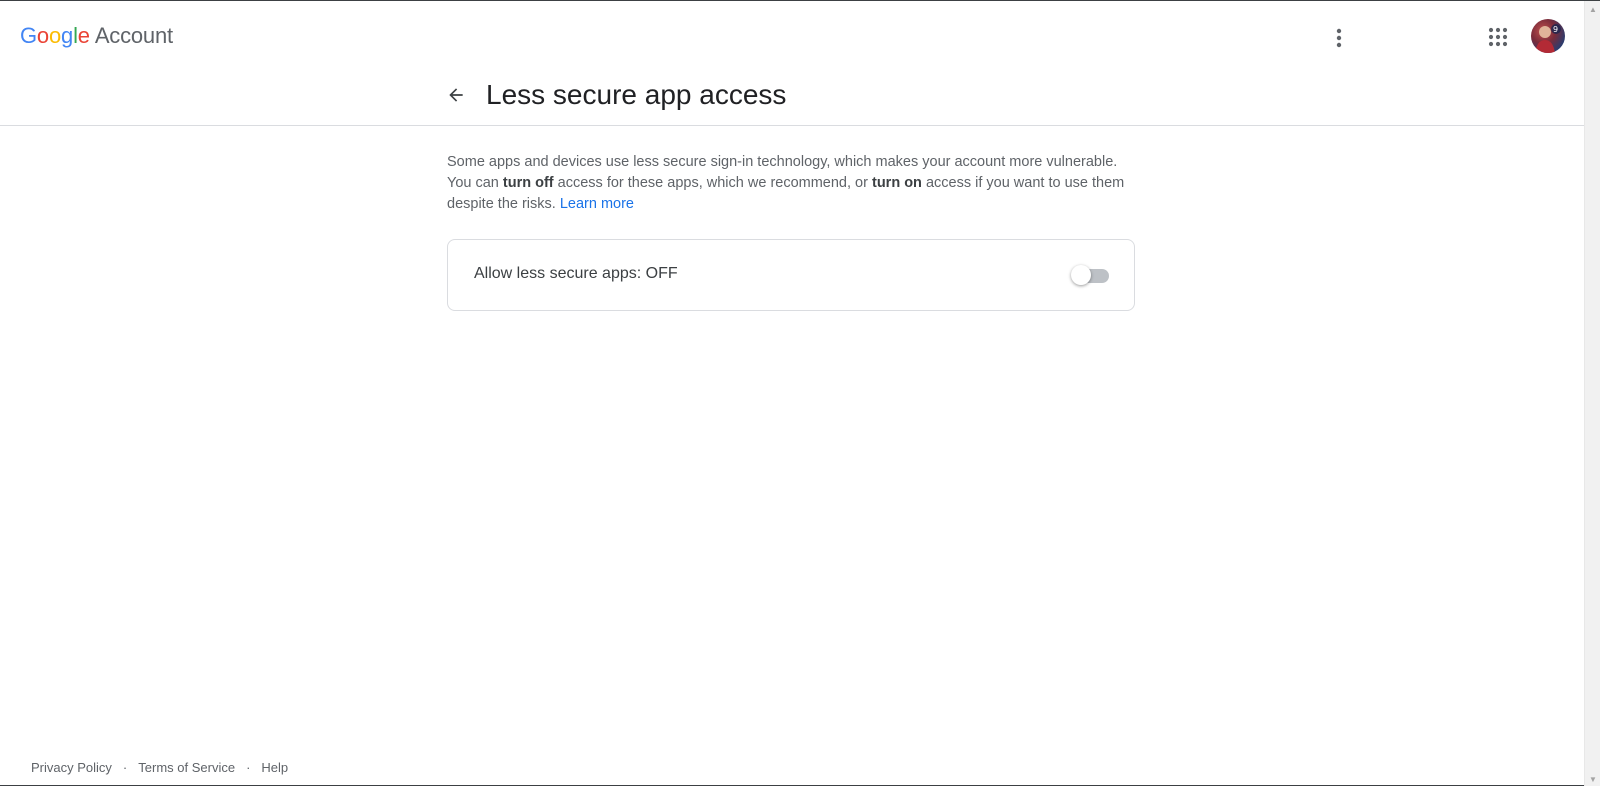 This screenshot has height=786, width=1600. I want to click on brand-letter: G, so click(28, 35).